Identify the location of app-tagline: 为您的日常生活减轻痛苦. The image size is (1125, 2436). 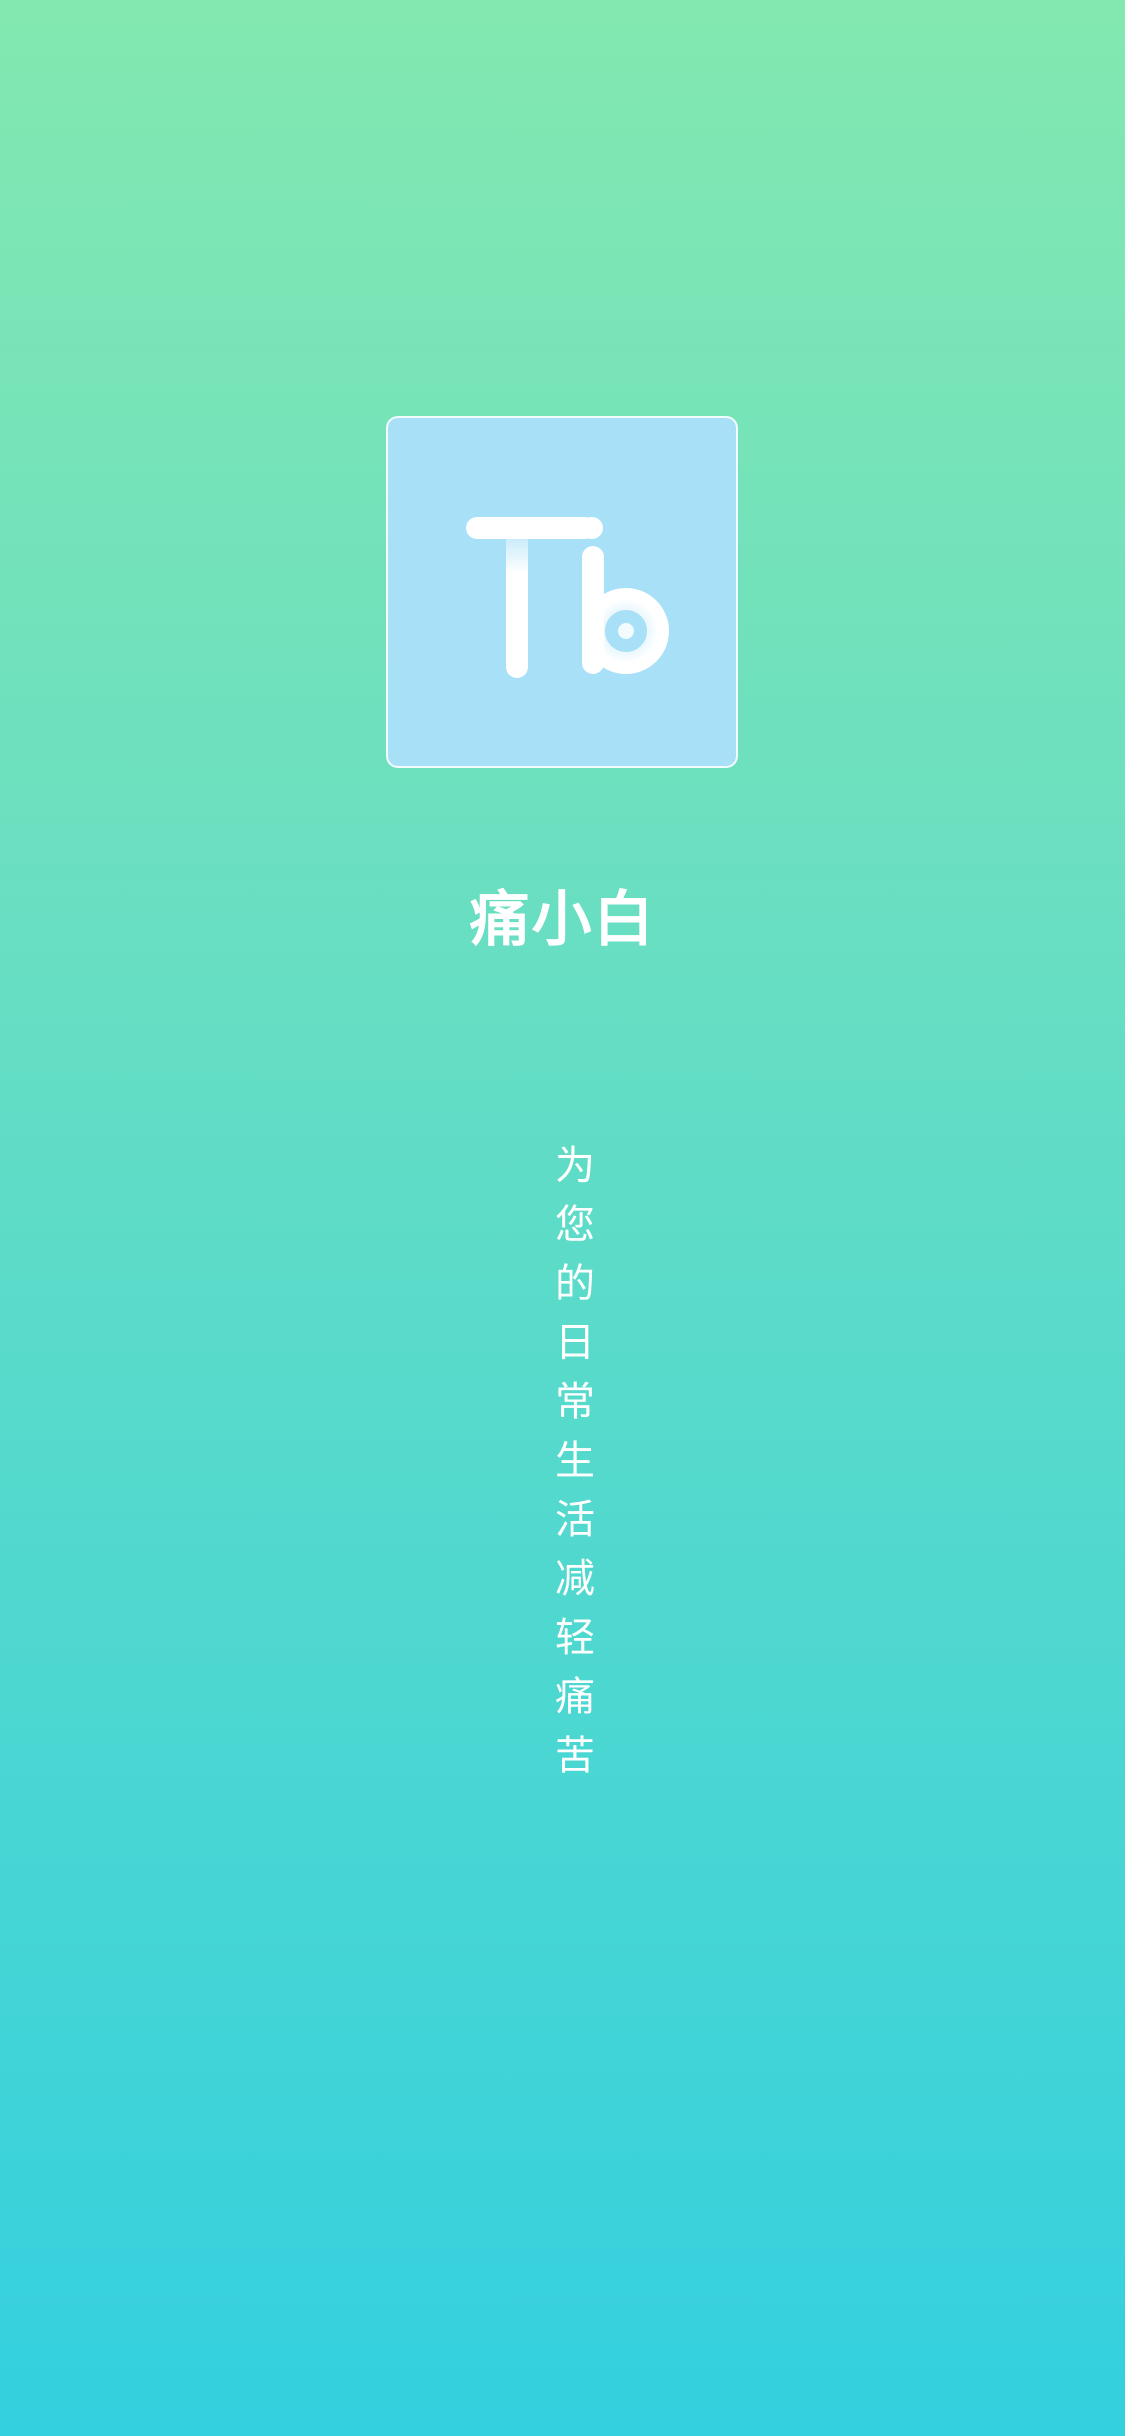
(571, 1468).